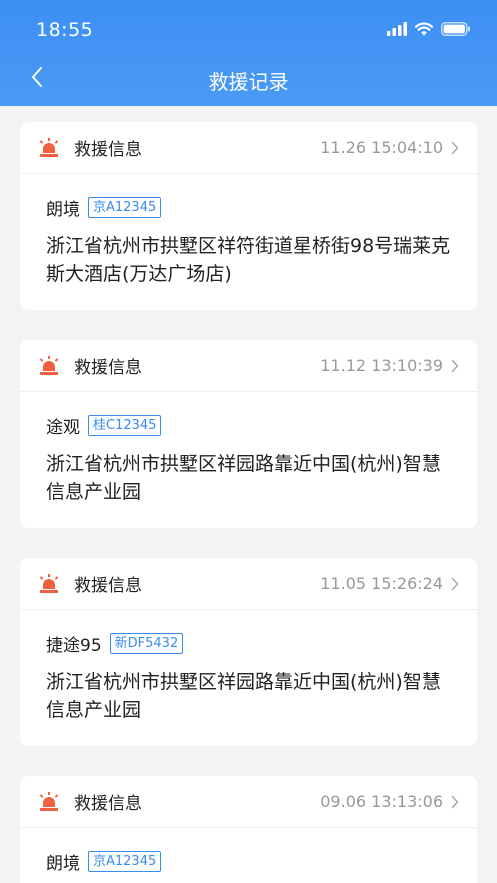  I want to click on card-body: 捷途95 新DF5432 浙江省杭州市拱墅区祥园路靠近中国(杭州)智慧信息产业园, so click(248, 678).